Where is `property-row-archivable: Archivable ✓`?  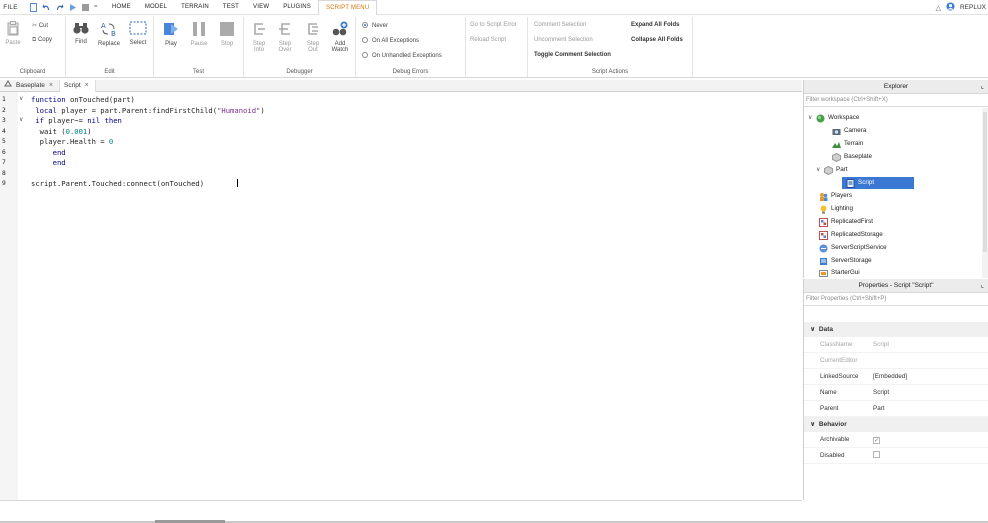 property-row-archivable: Archivable ✓ is located at coordinates (896, 440).